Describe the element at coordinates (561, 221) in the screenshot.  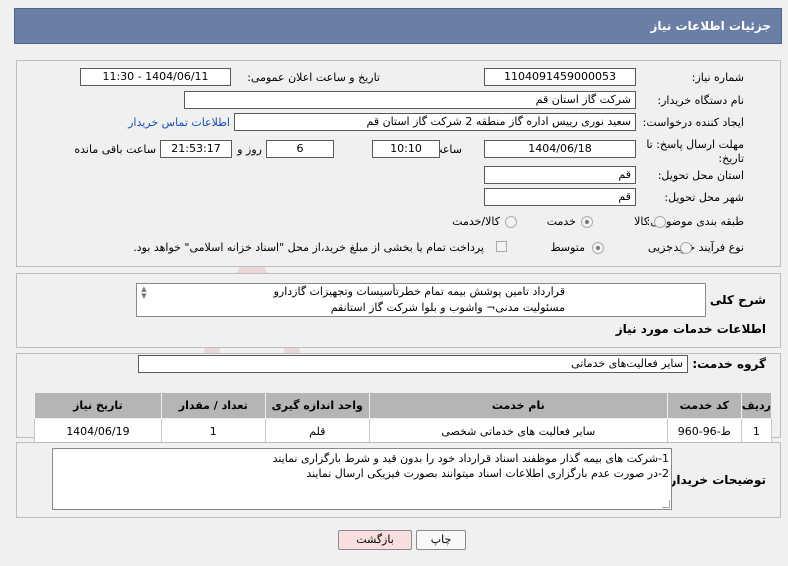
I see `category-option-service: خدمت` at that location.